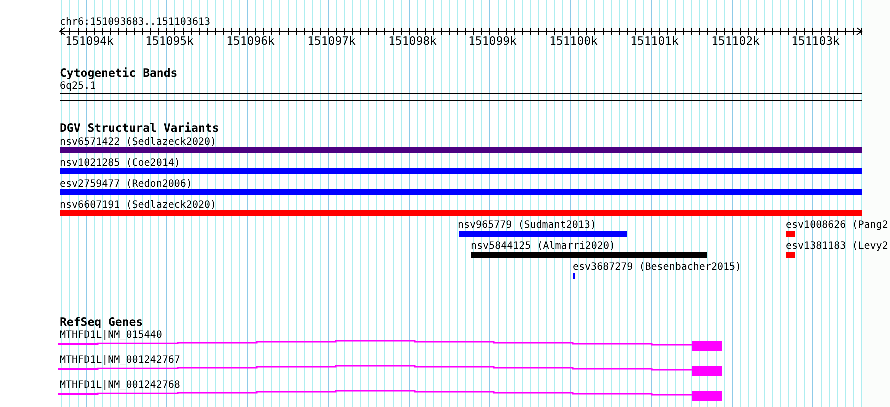 The image size is (890, 407). Describe the element at coordinates (78, 86) in the screenshot. I see `band-label: 6q25.1` at that location.